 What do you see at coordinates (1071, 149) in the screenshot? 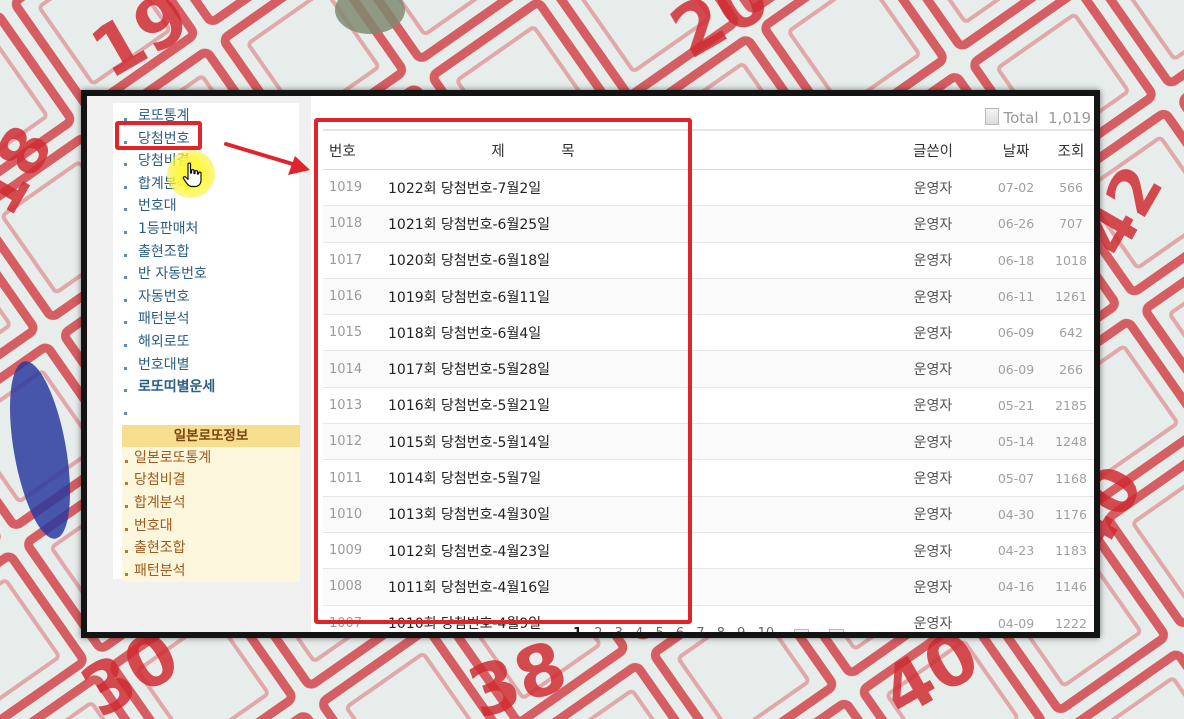
I see `column-header-views: 조회` at bounding box center [1071, 149].